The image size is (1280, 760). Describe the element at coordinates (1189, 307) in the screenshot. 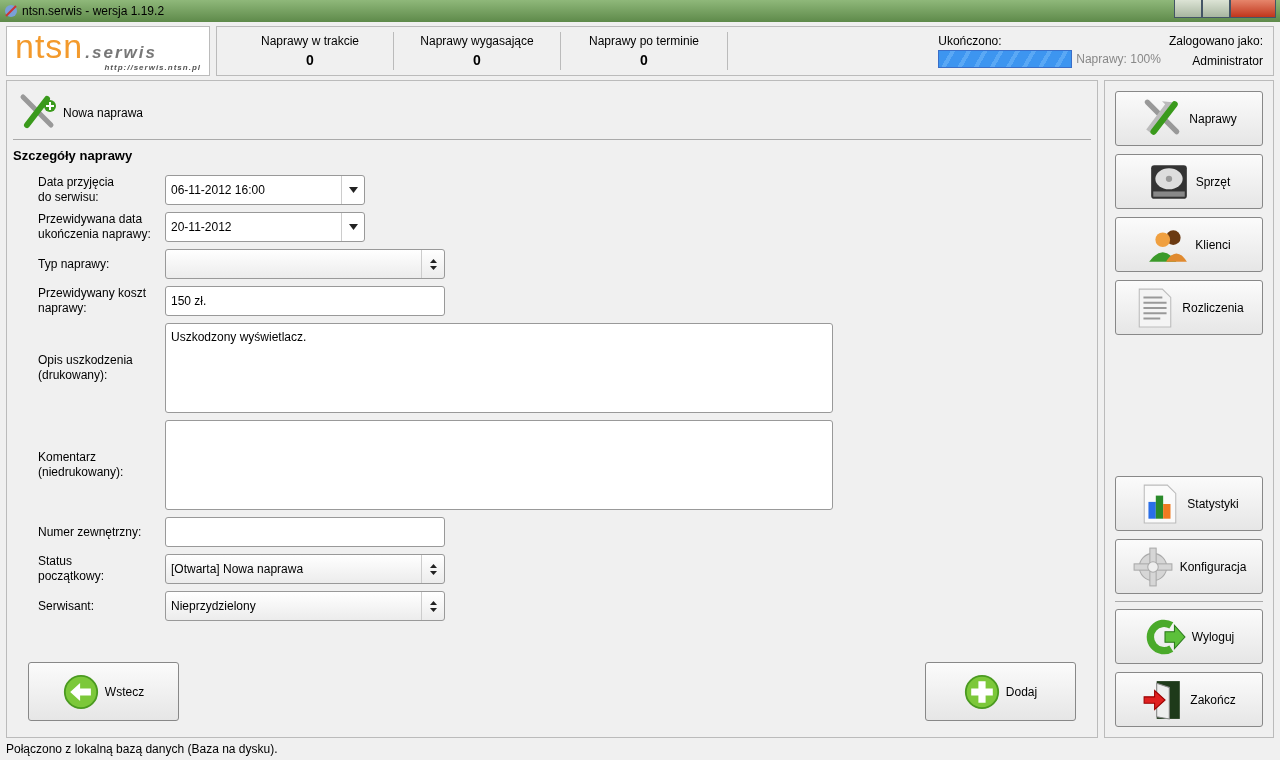

I see `nav-button: Rozliczenia` at that location.